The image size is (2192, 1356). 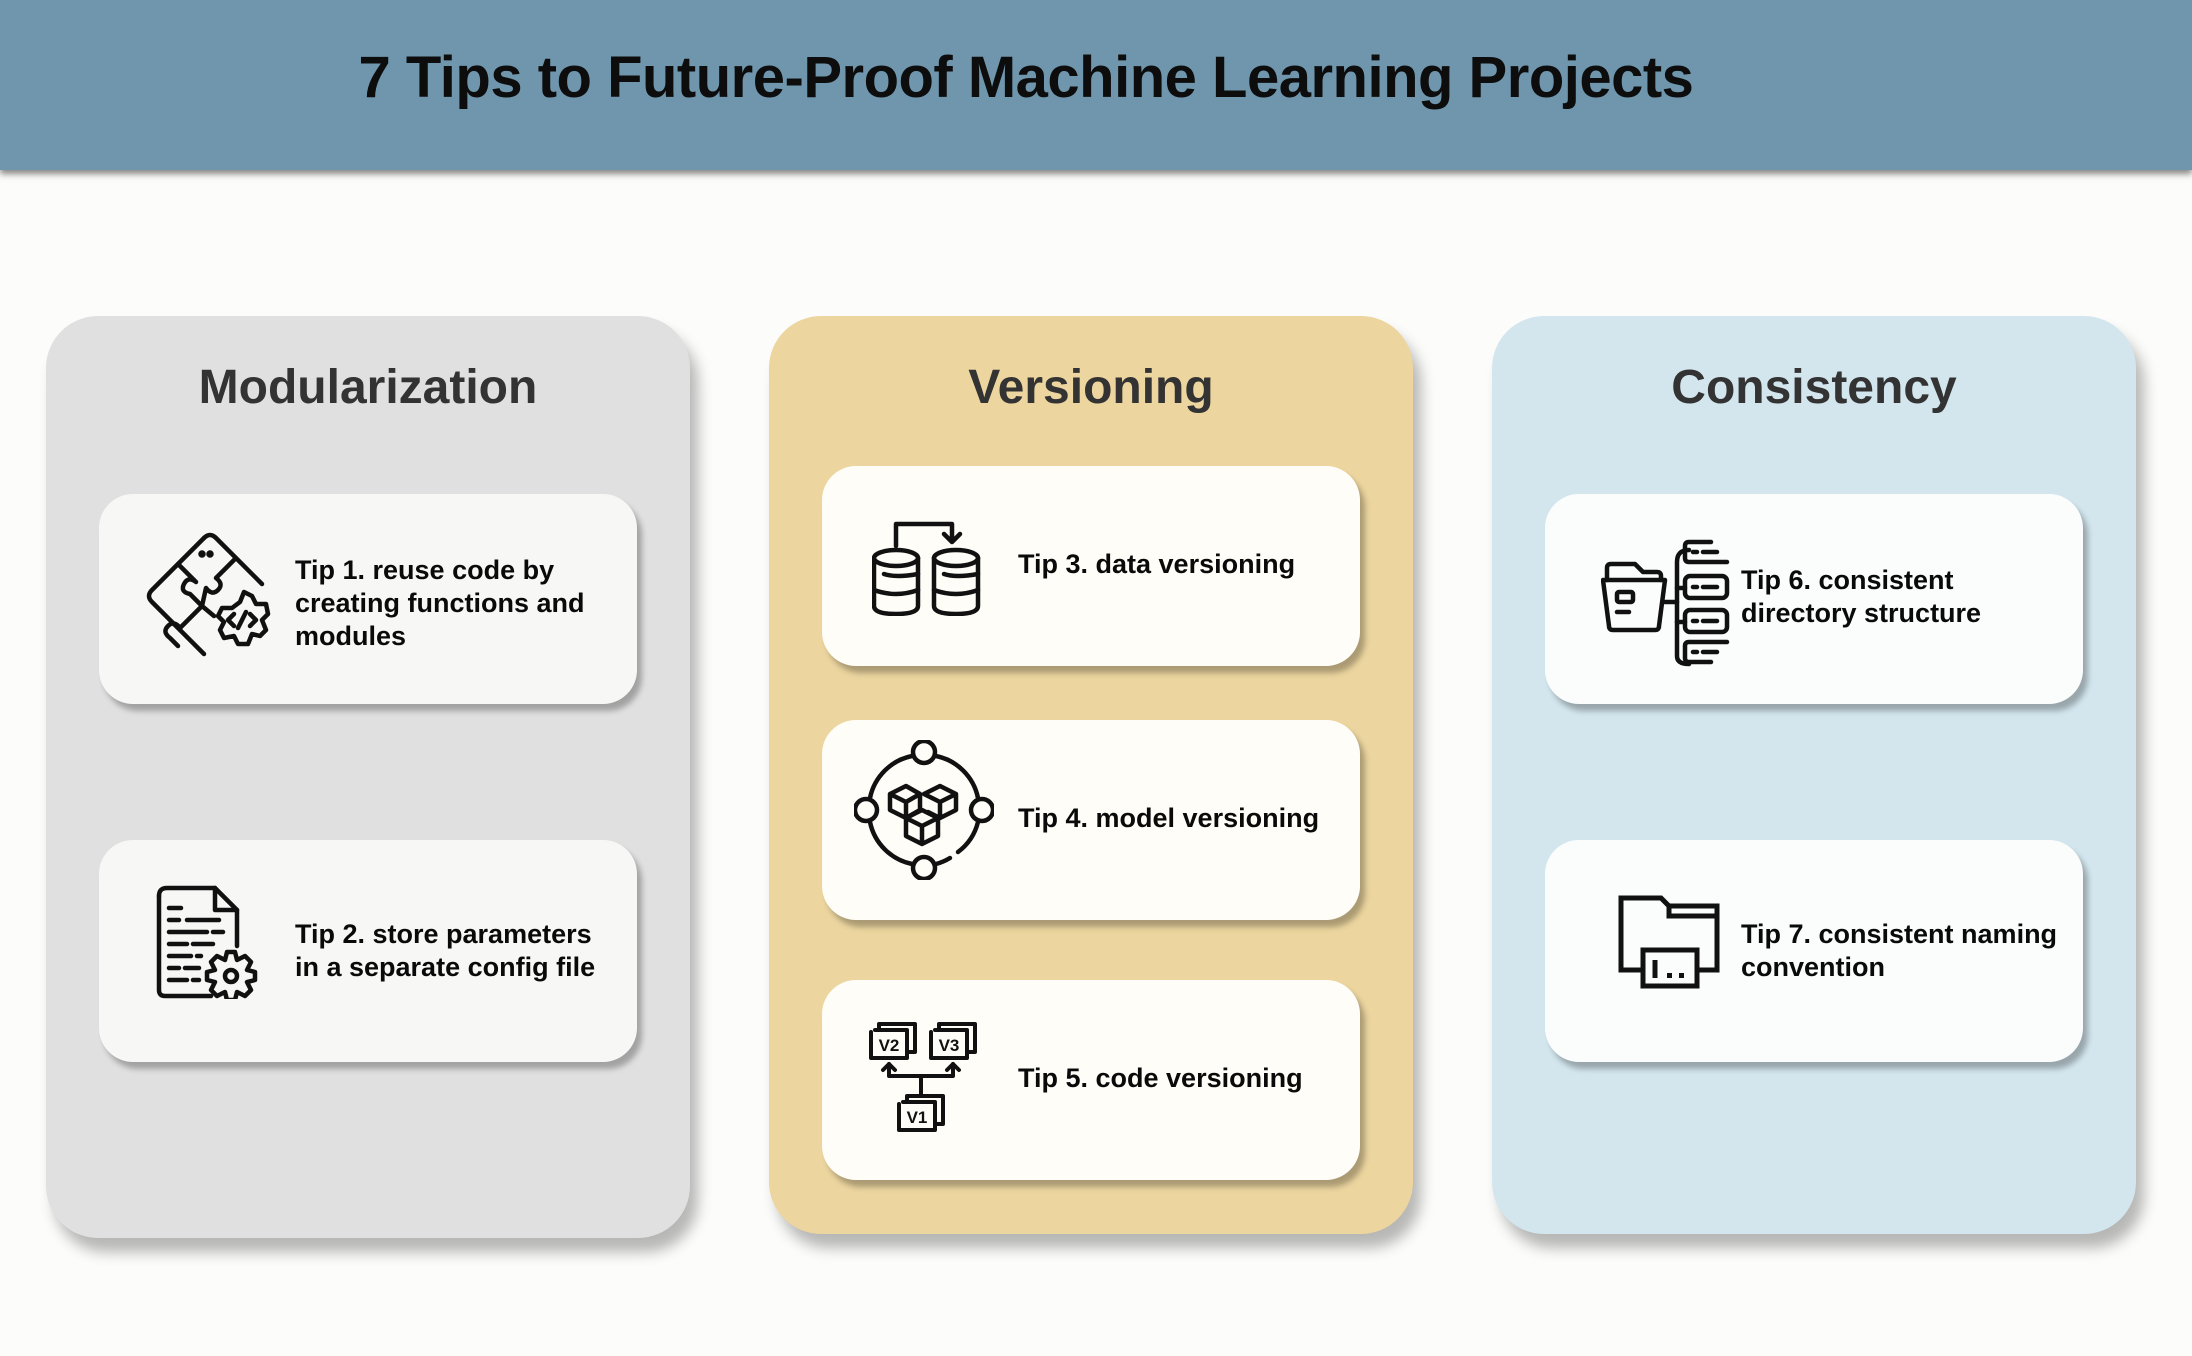 What do you see at coordinates (924, 810) in the screenshot?
I see `model-cubes-orbit-icon` at bounding box center [924, 810].